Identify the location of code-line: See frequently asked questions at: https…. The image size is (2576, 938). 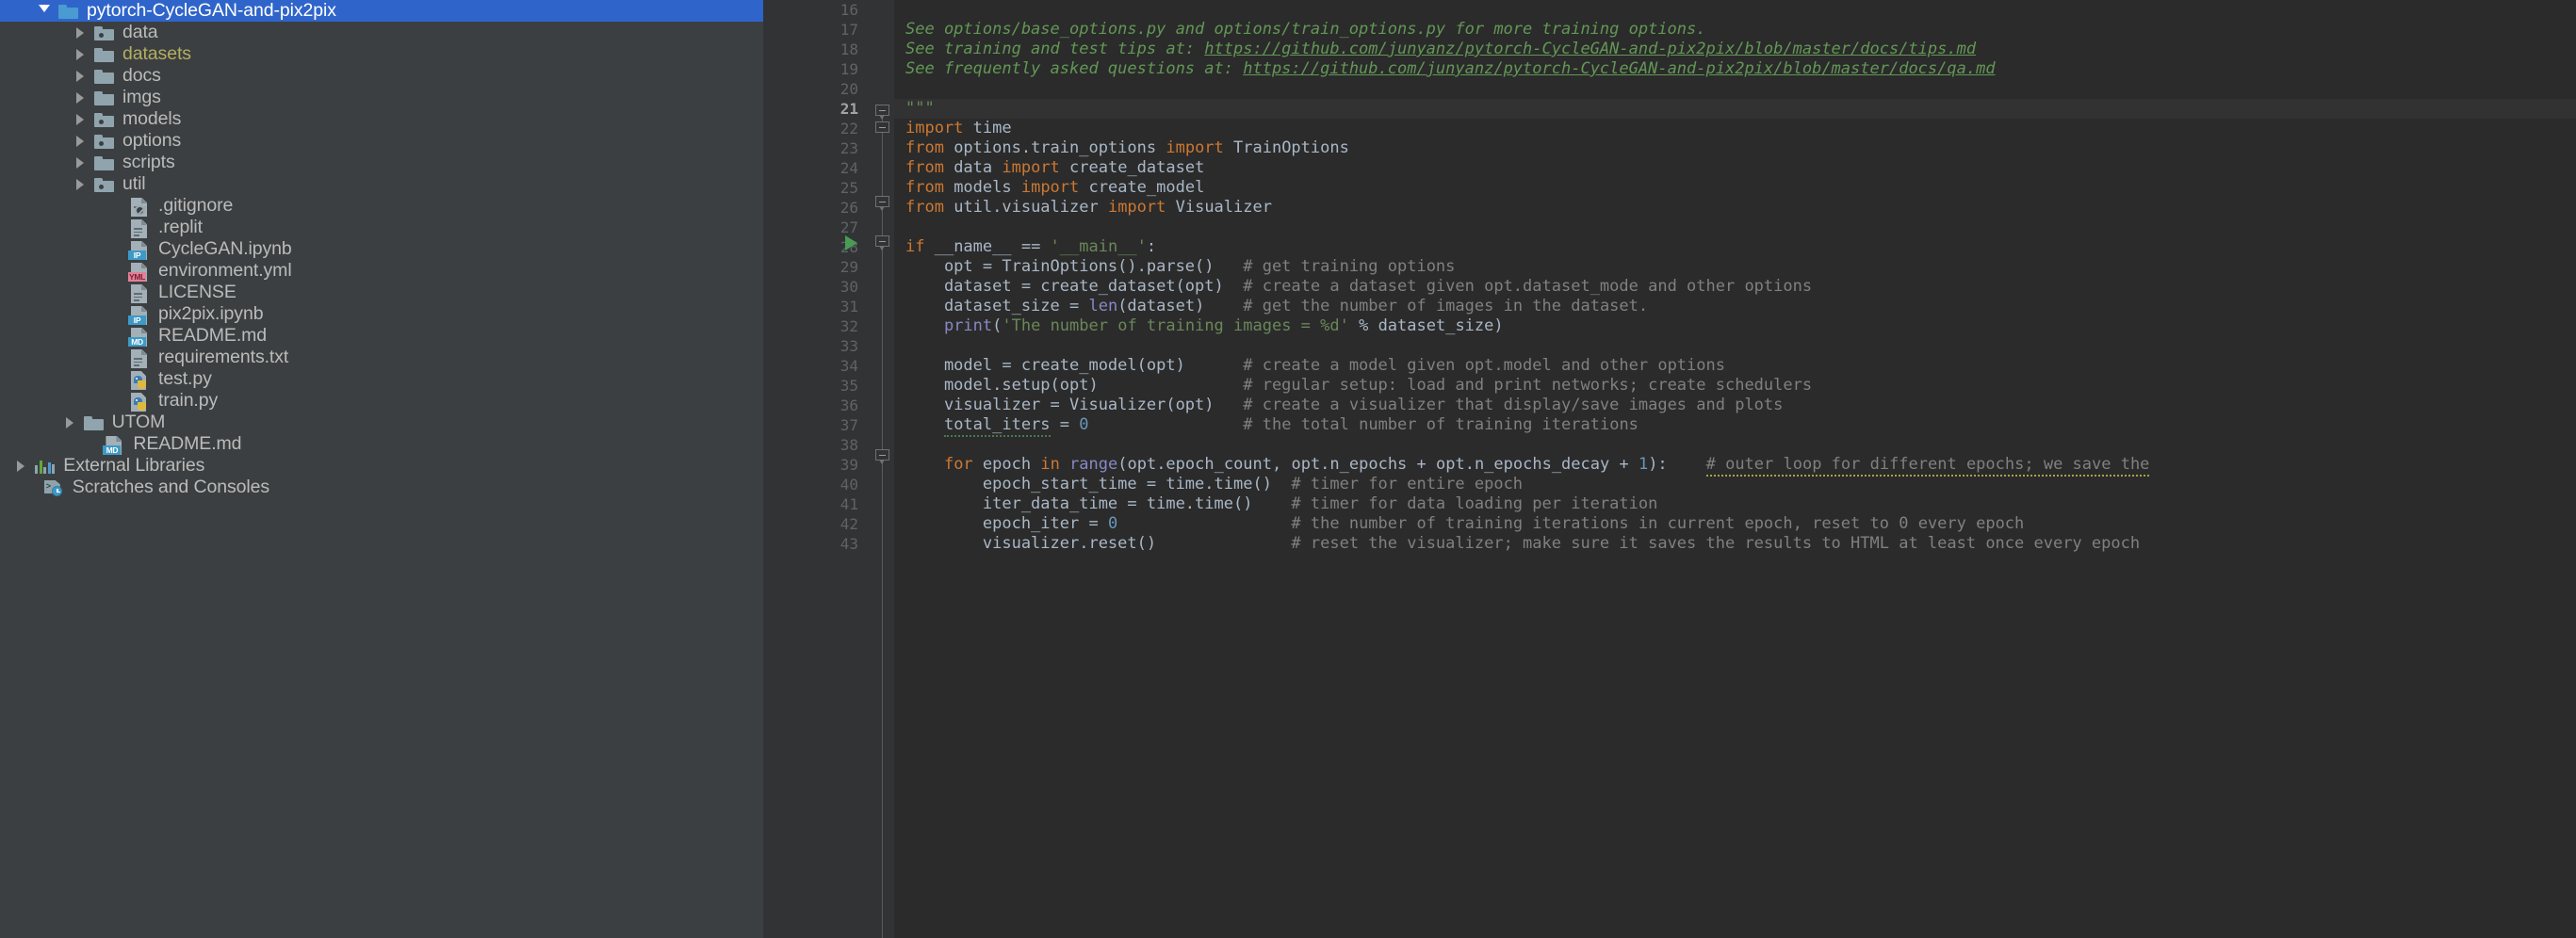
(1735, 69).